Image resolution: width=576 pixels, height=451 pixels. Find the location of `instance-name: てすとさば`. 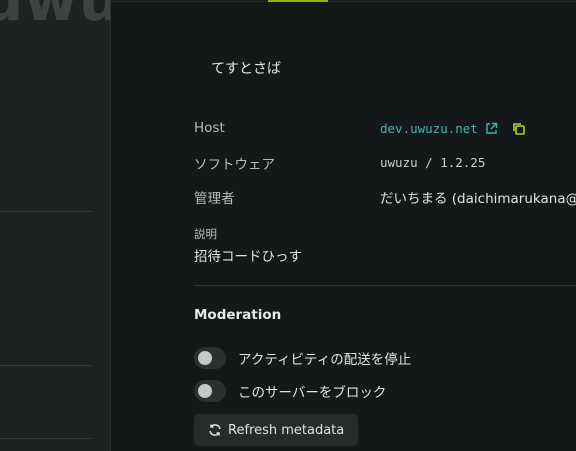

instance-name: てすとさば is located at coordinates (246, 69).